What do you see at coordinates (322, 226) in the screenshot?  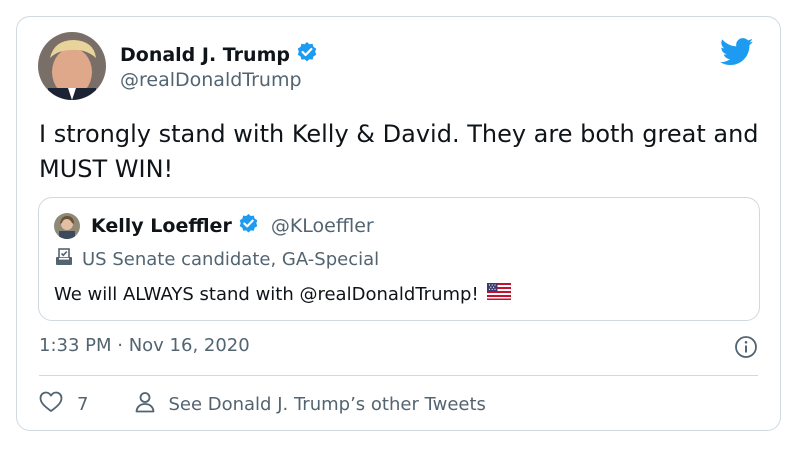 I see `quoted-author-handle: @KLoeffler` at bounding box center [322, 226].